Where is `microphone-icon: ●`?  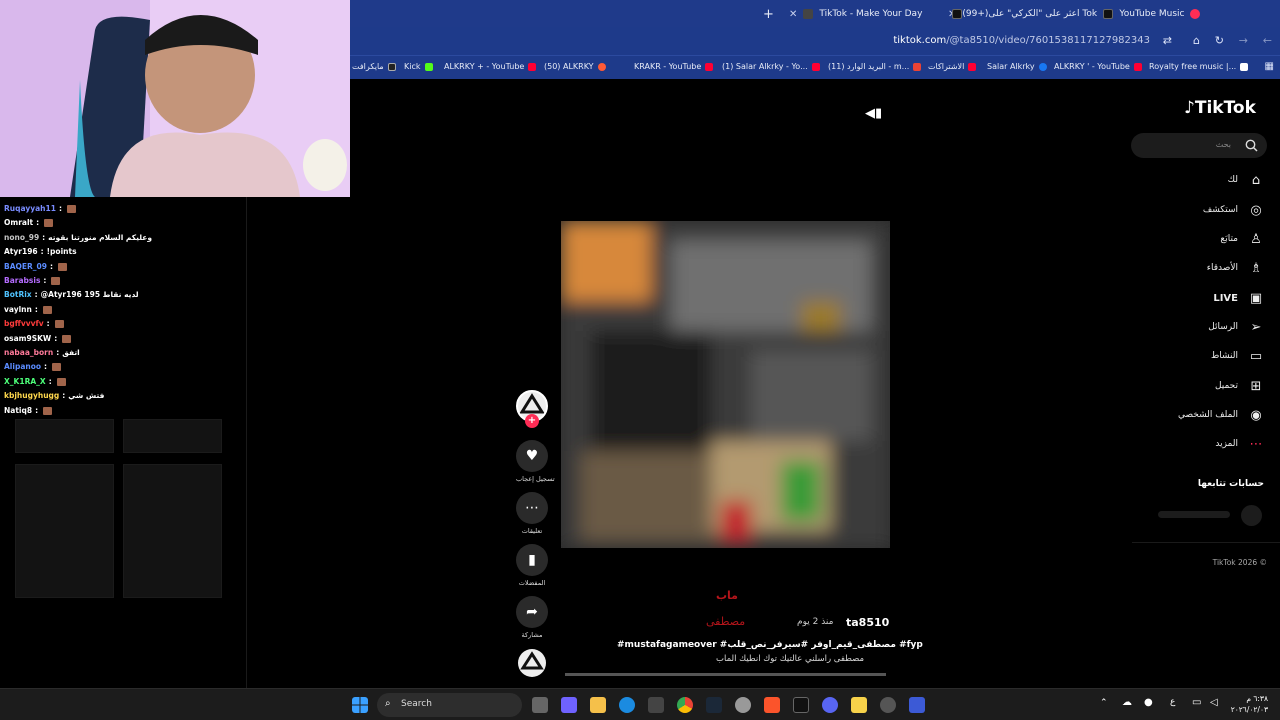 microphone-icon: ● is located at coordinates (1148, 702).